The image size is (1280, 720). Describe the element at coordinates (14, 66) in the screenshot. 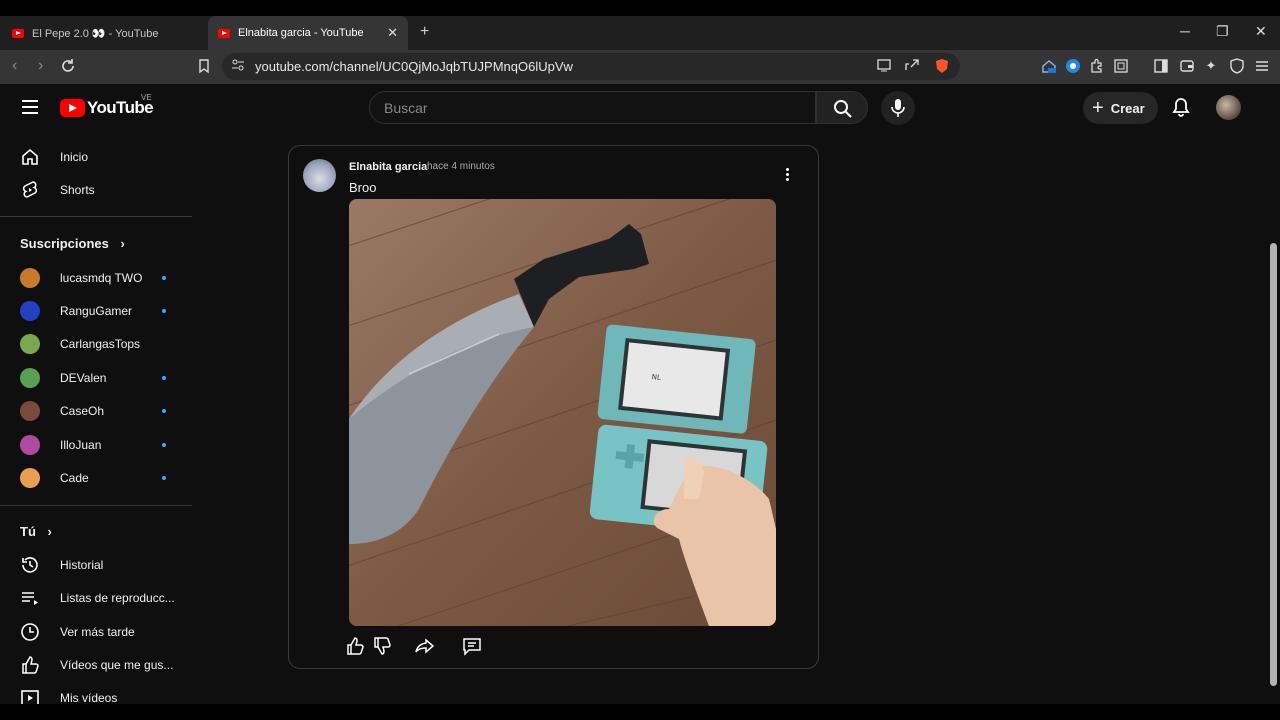

I see `back-icon: ‹` at that location.